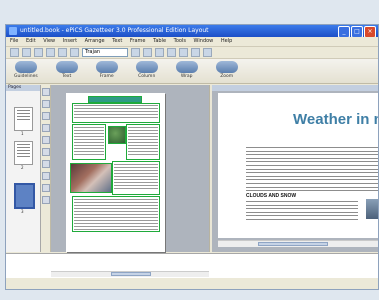  I want to click on rectangle-icon, so click(45, 140).